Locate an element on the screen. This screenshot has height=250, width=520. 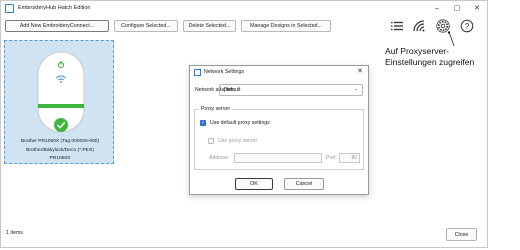
item-count: 1 items is located at coordinates (15, 233).